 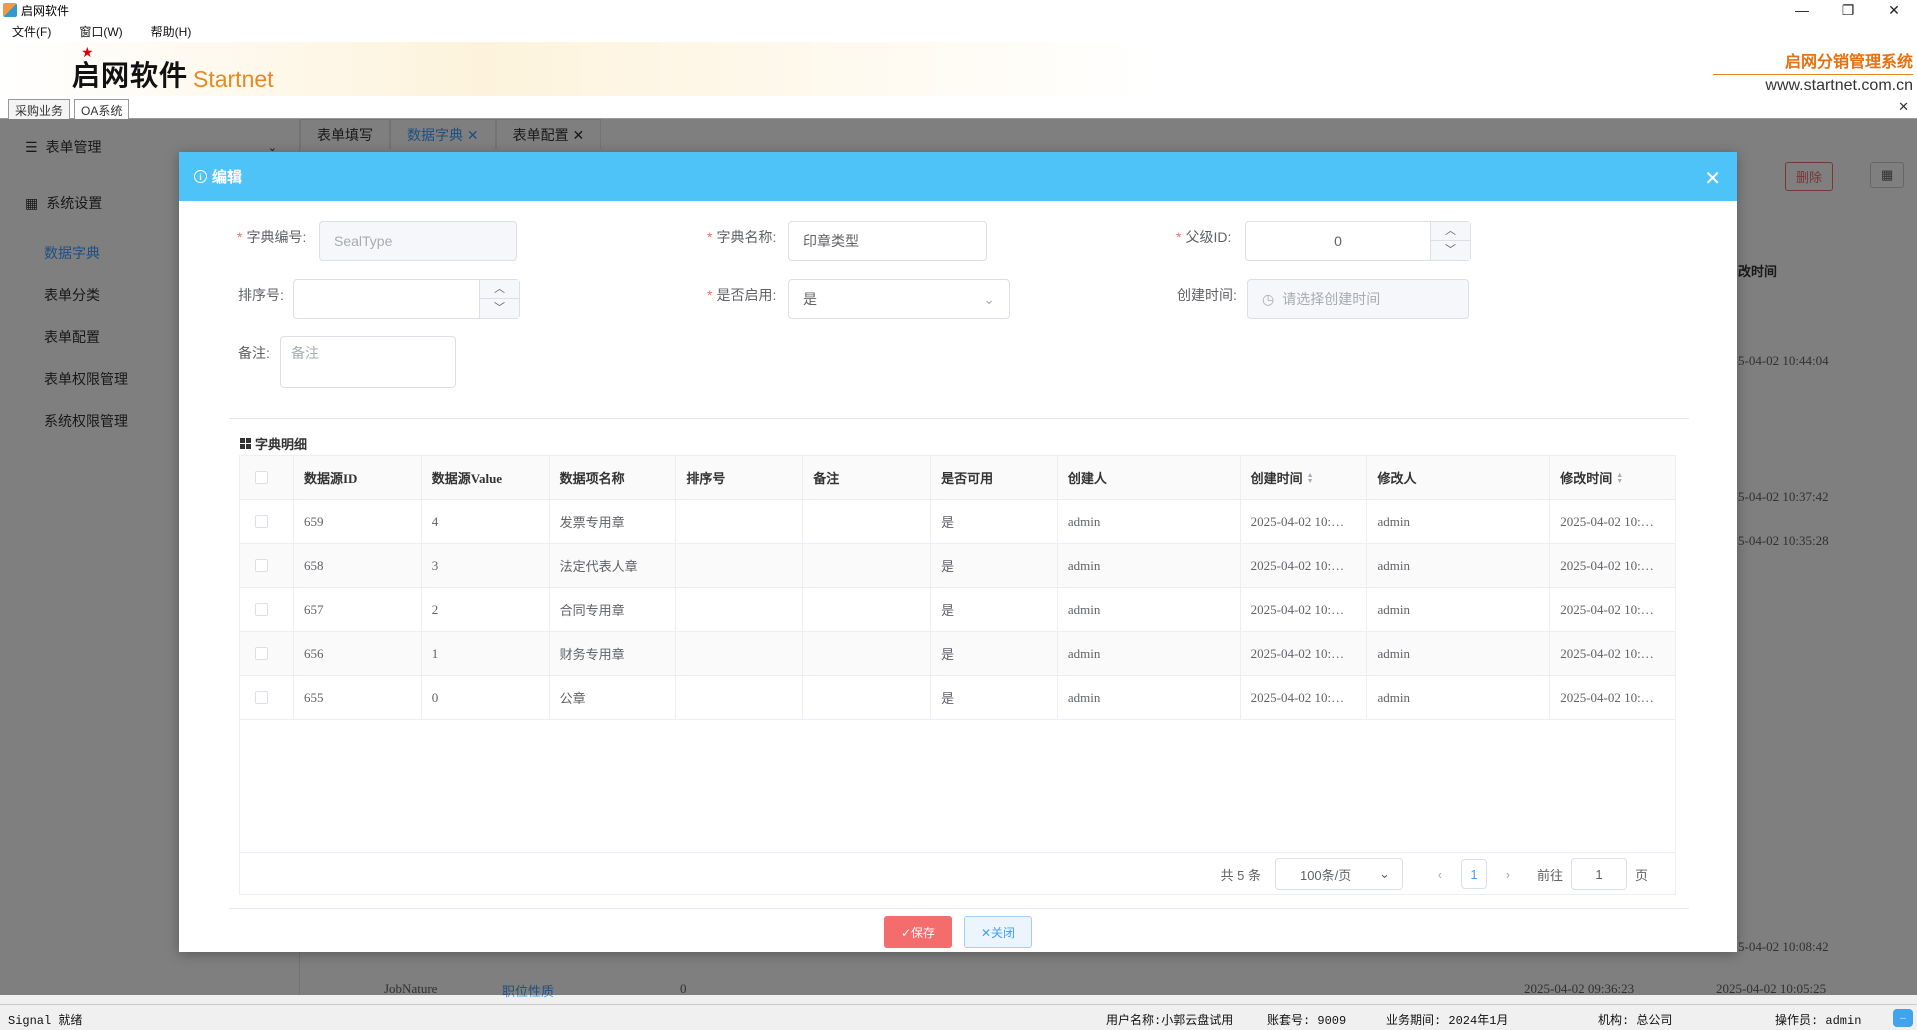 What do you see at coordinates (1149, 477) in the screenshot?
I see `col-creator: 创建人` at bounding box center [1149, 477].